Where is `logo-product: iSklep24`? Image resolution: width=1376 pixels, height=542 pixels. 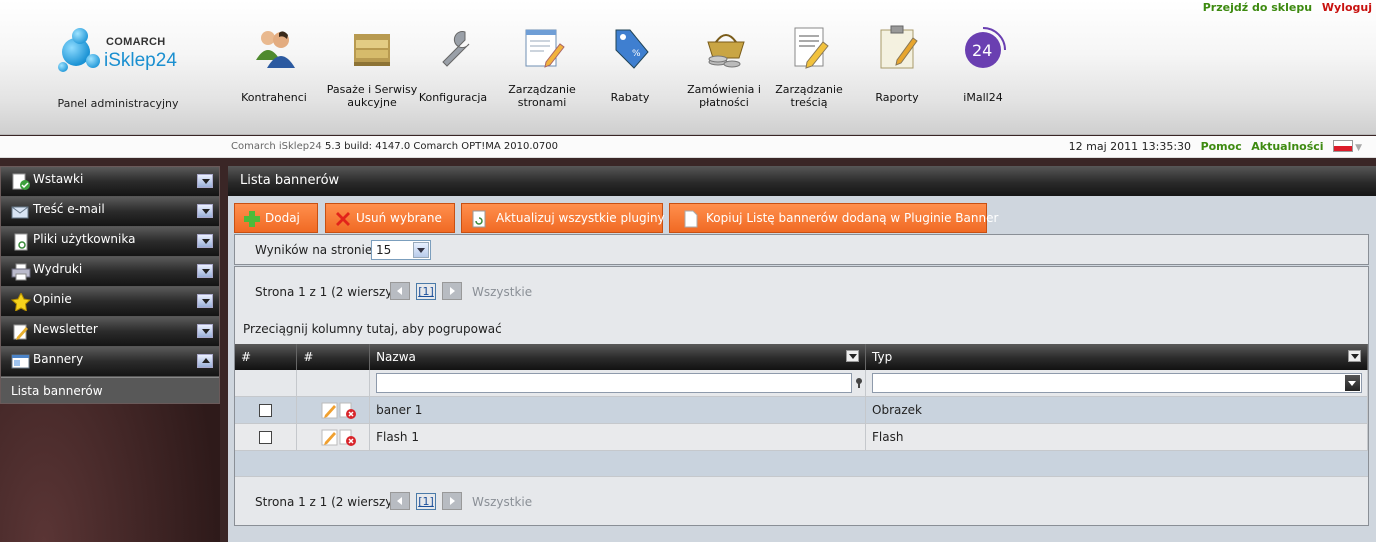
logo-product: iSklep24 is located at coordinates (140, 60).